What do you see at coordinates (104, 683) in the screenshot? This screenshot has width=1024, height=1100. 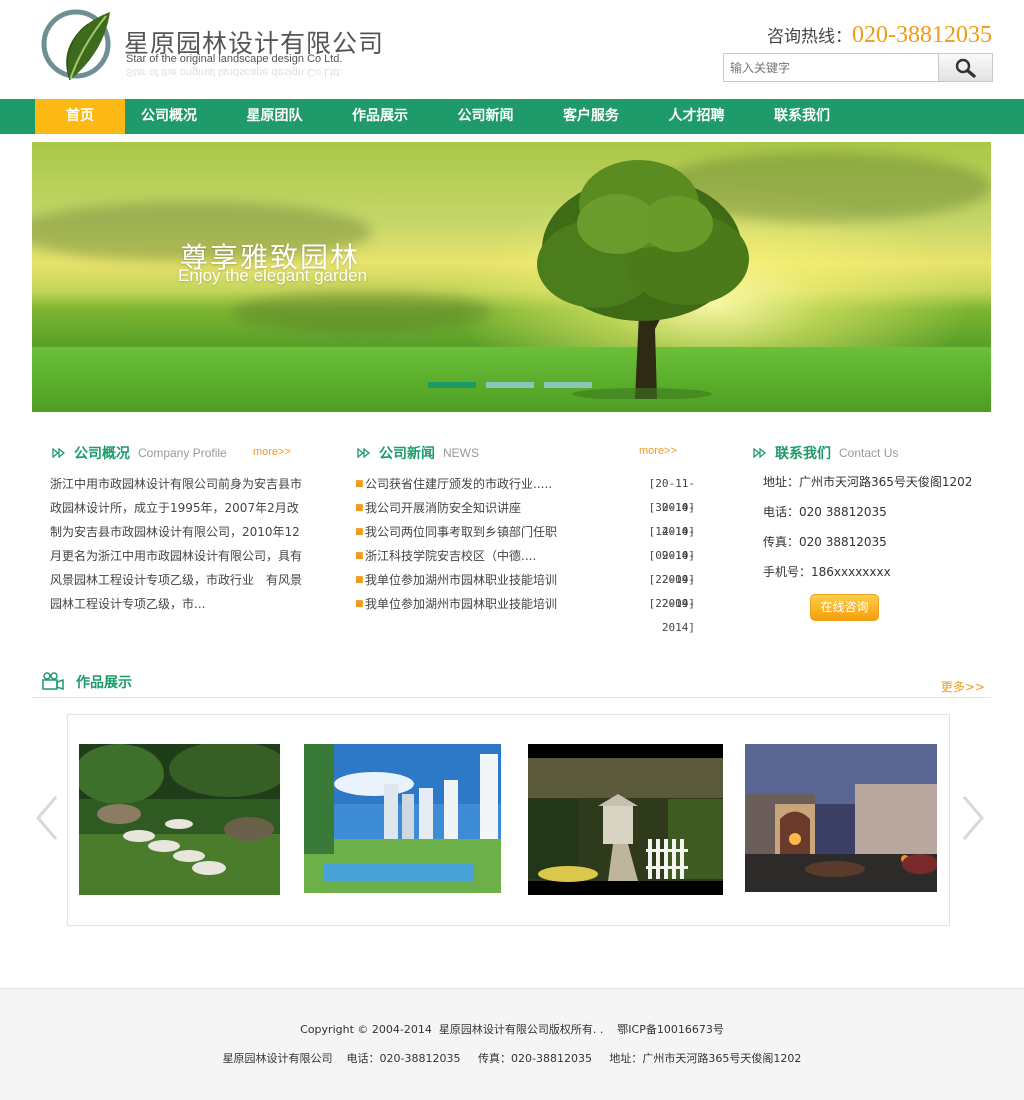 I see `works-title: 作品展示` at bounding box center [104, 683].